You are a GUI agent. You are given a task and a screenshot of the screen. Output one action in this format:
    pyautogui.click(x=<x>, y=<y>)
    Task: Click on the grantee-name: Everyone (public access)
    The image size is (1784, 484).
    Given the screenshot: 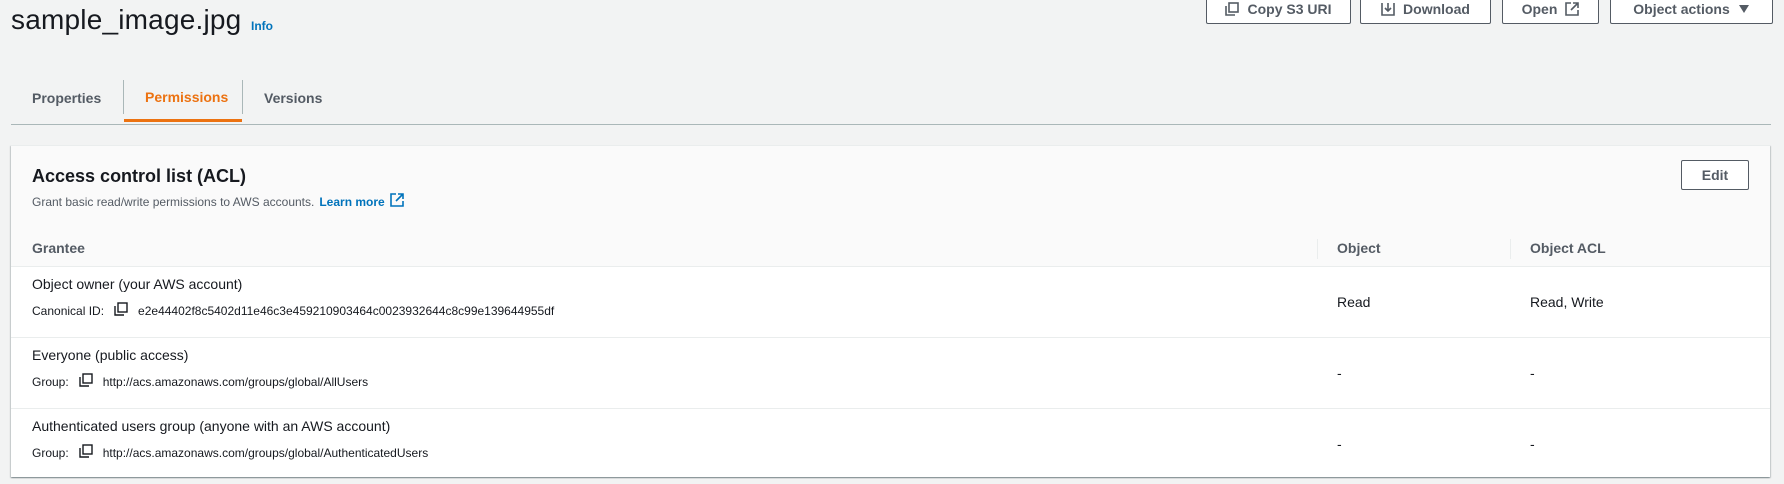 What is the action you would take?
    pyautogui.click(x=110, y=355)
    